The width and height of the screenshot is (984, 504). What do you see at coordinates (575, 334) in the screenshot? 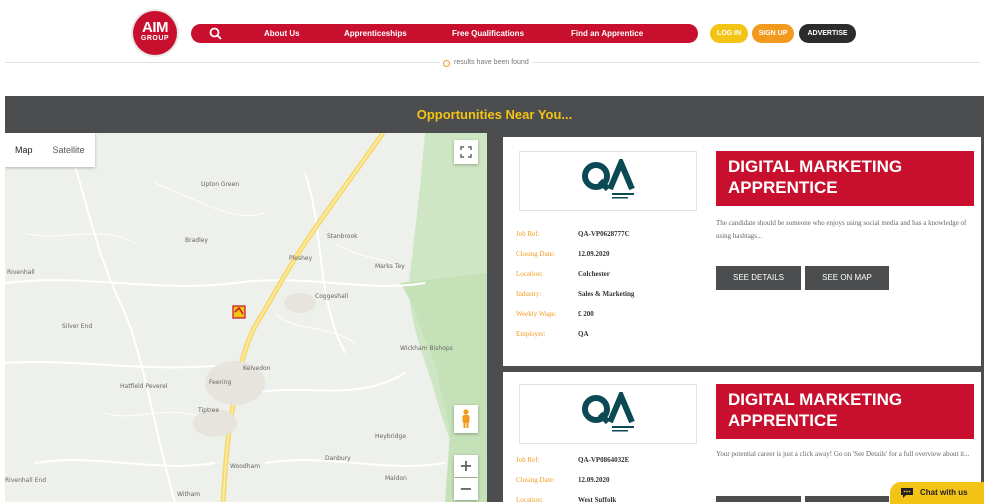
I see `detail-row: Employer: QA` at bounding box center [575, 334].